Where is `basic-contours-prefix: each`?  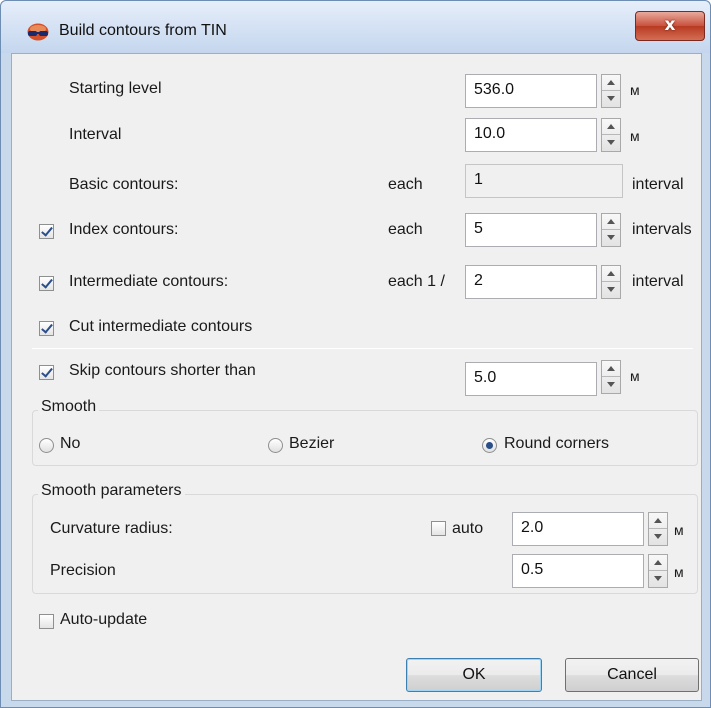 basic-contours-prefix: each is located at coordinates (405, 184).